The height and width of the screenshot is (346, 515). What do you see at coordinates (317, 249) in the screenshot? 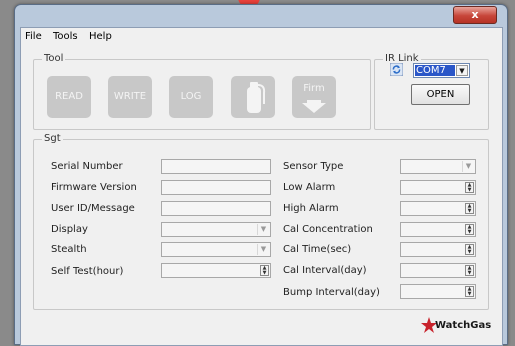
I see `cal-time-label: Cal Time(sec)` at bounding box center [317, 249].